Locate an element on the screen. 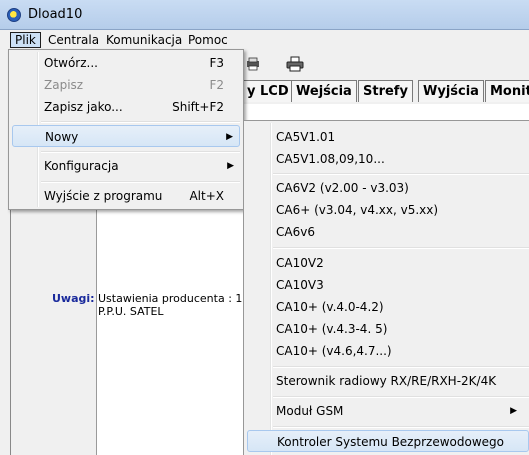 Image resolution: width=529 pixels, height=455 pixels. menu-item-save: Zapisz F2 is located at coordinates (126, 85).